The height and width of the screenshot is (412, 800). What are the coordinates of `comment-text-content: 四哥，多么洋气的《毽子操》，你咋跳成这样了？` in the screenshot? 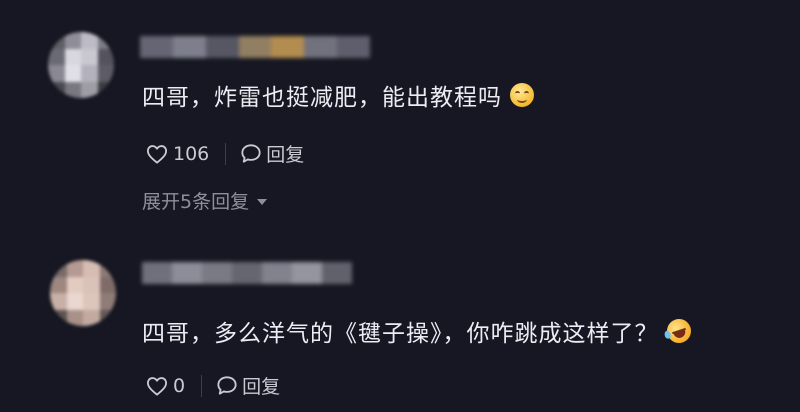 It's located at (400, 334).